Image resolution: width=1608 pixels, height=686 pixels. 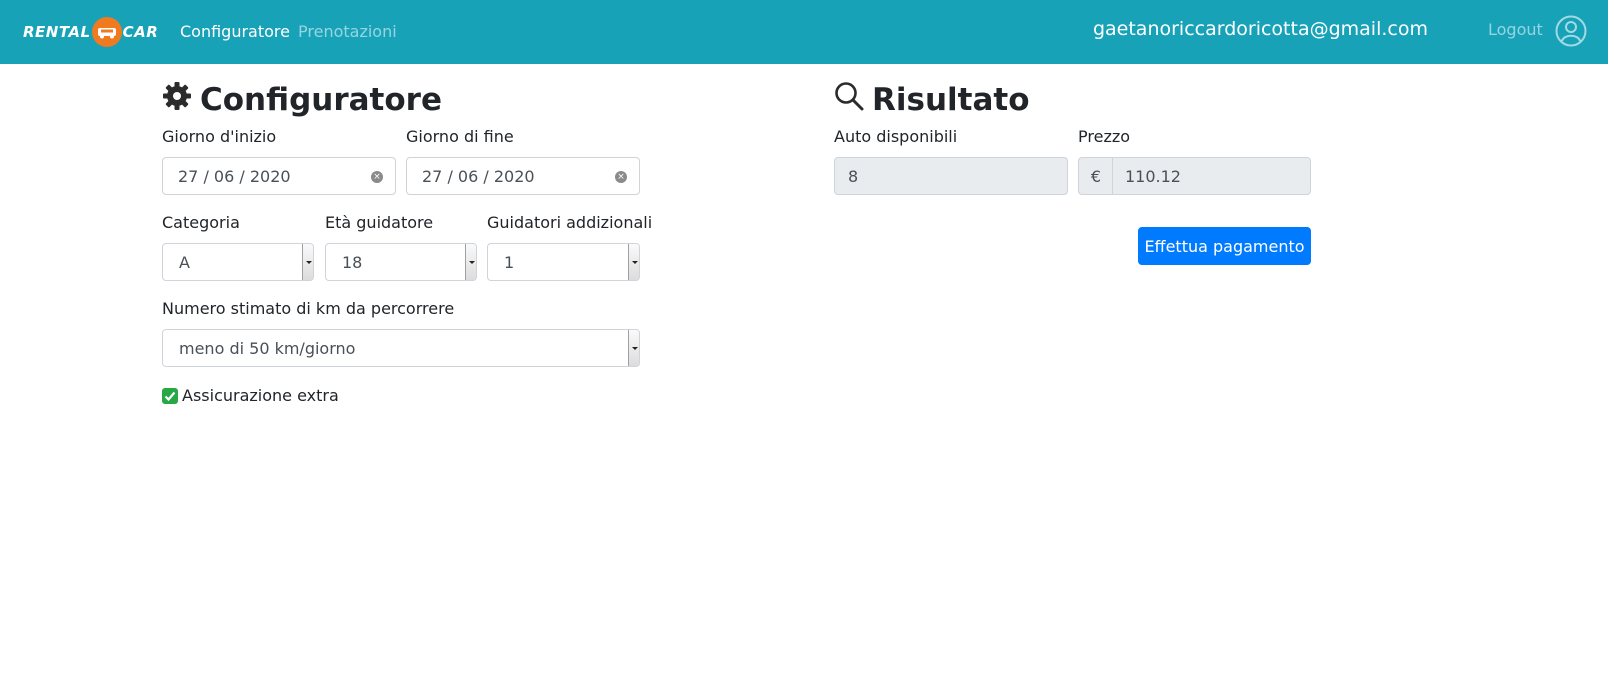 What do you see at coordinates (951, 176) in the screenshot?
I see `available-cars-field: 8` at bounding box center [951, 176].